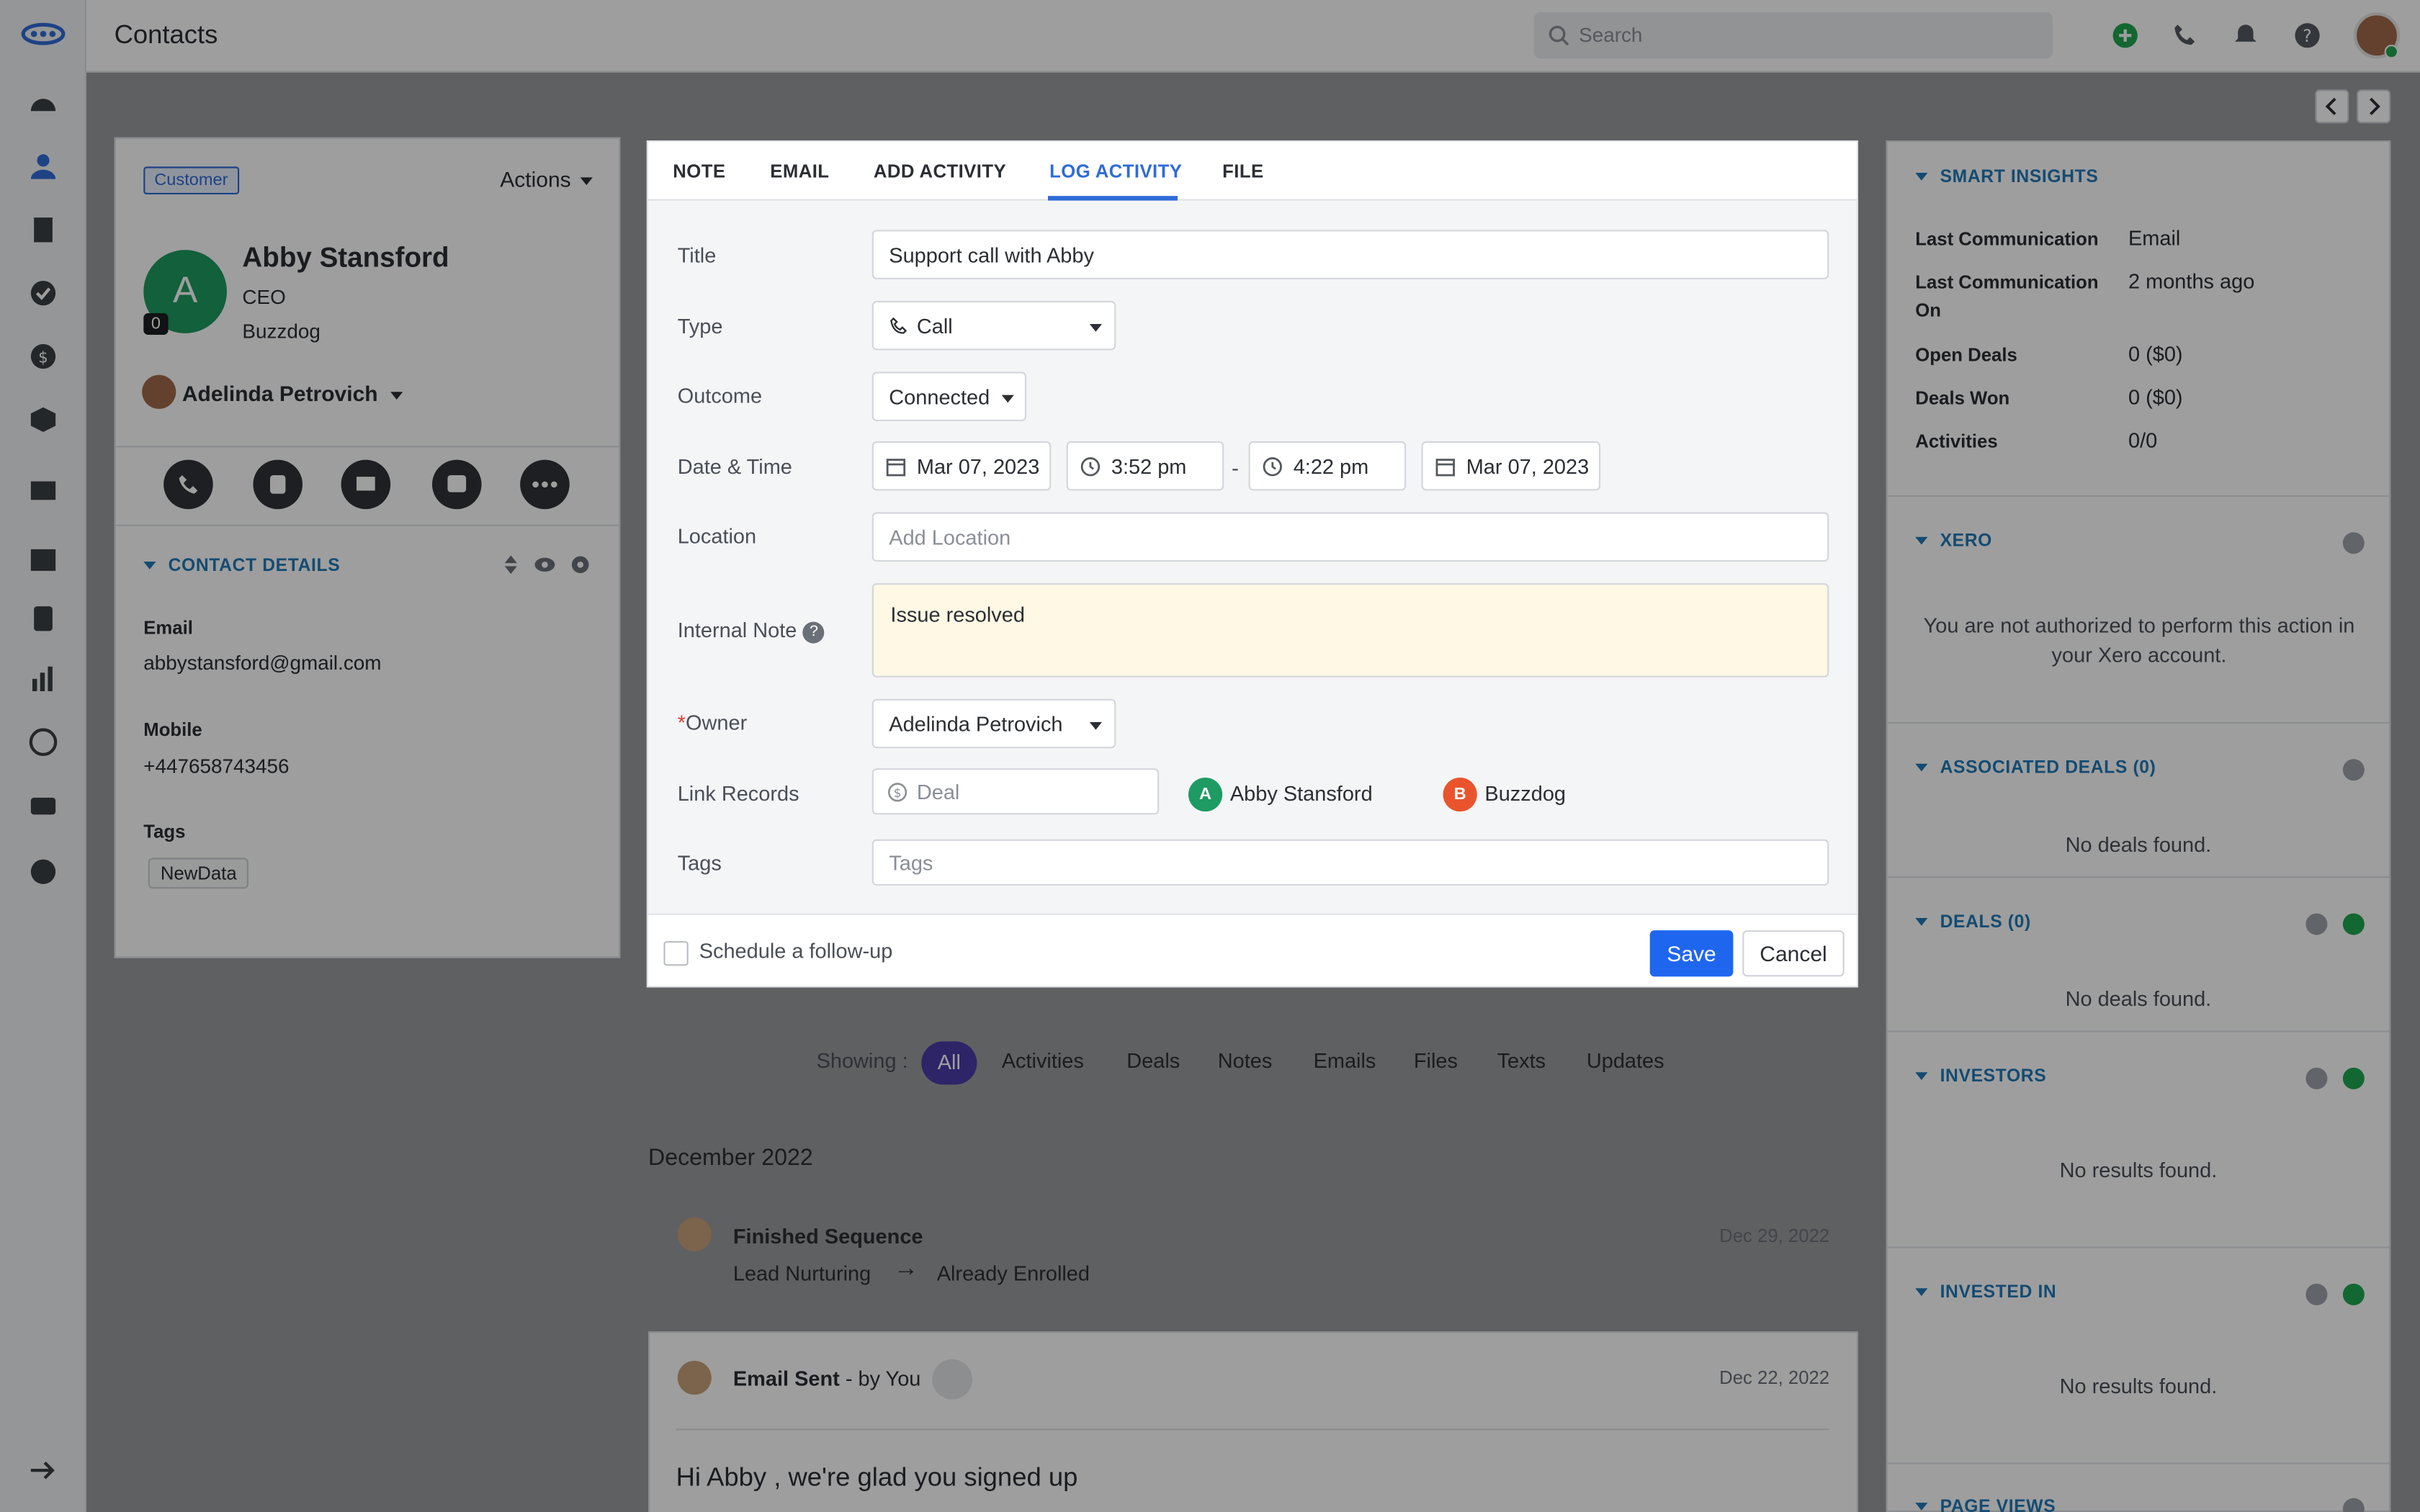  What do you see at coordinates (43, 678) in the screenshot?
I see `reports-icon` at bounding box center [43, 678].